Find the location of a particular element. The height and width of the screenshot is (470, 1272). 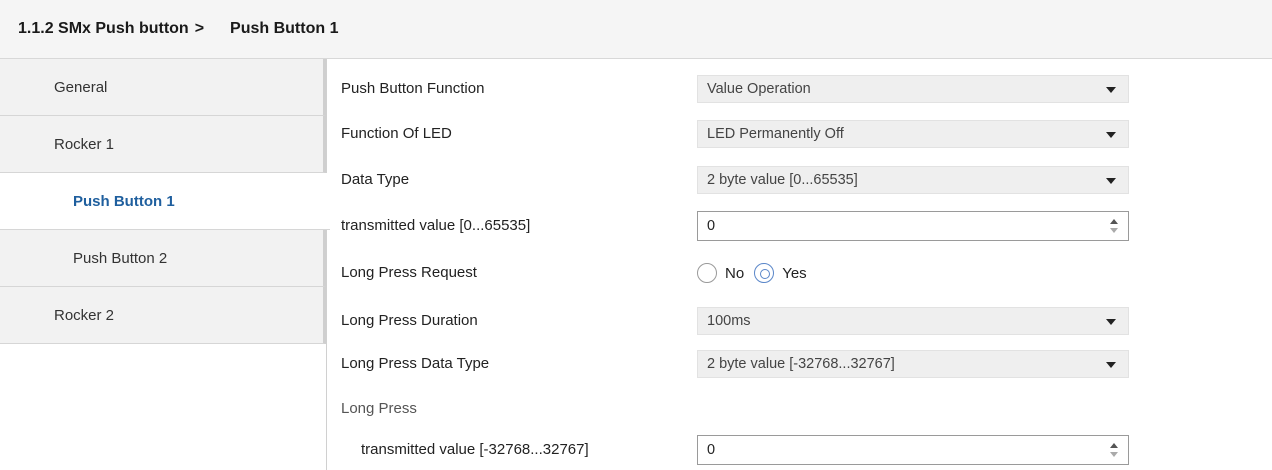

transmitted-value-input: 0 is located at coordinates (913, 226).